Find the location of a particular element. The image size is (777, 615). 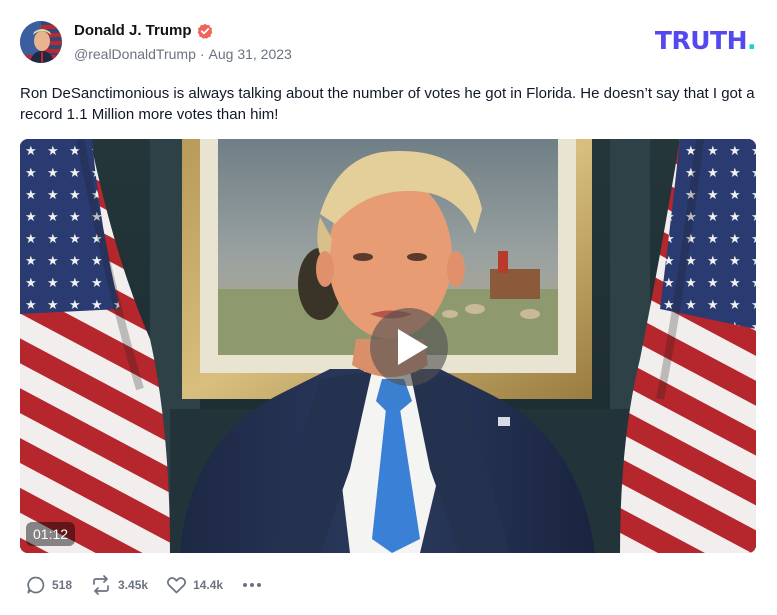

retruth-count: 3.45k is located at coordinates (133, 585).